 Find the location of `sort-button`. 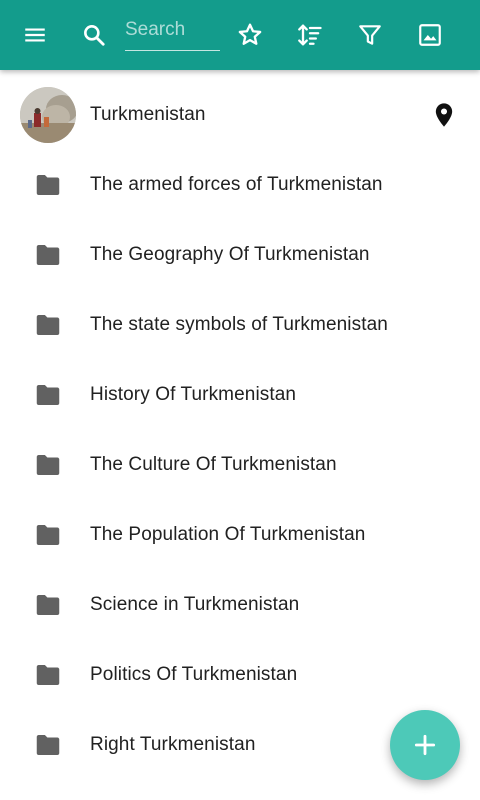

sort-button is located at coordinates (310, 35).